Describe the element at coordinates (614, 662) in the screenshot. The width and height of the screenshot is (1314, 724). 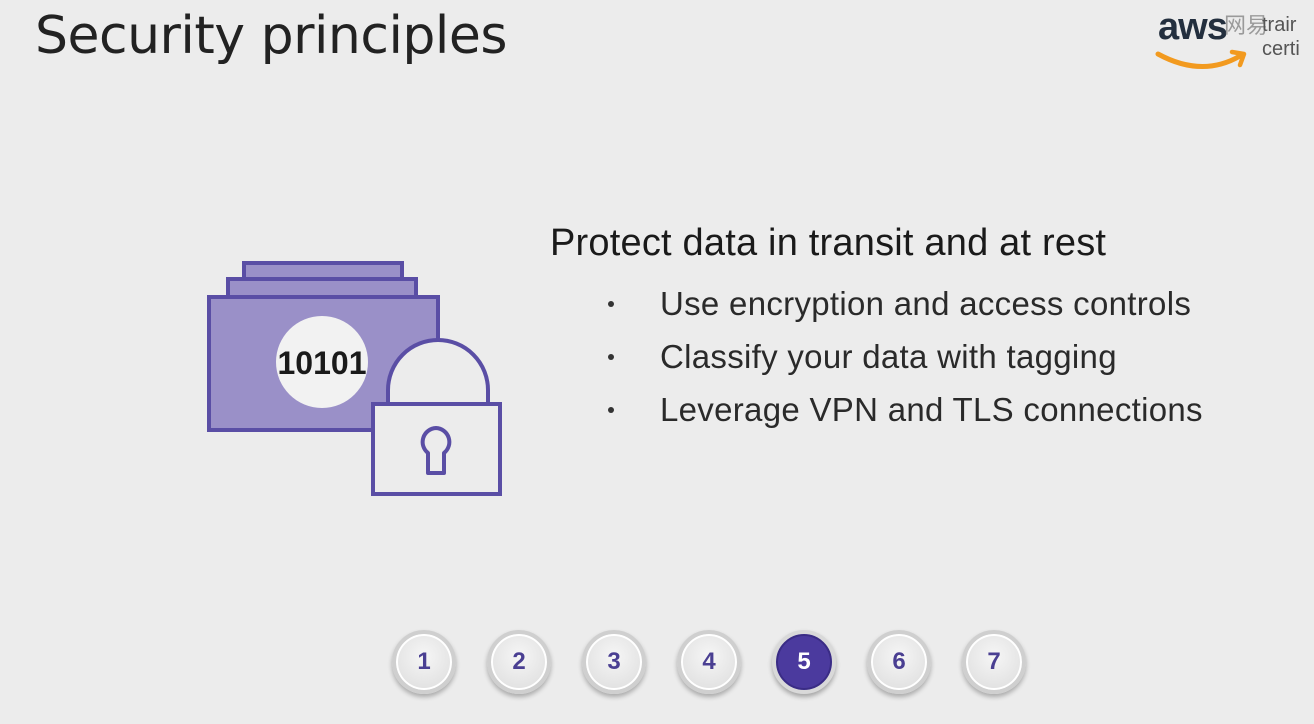
I see `page-button-3: 3` at that location.